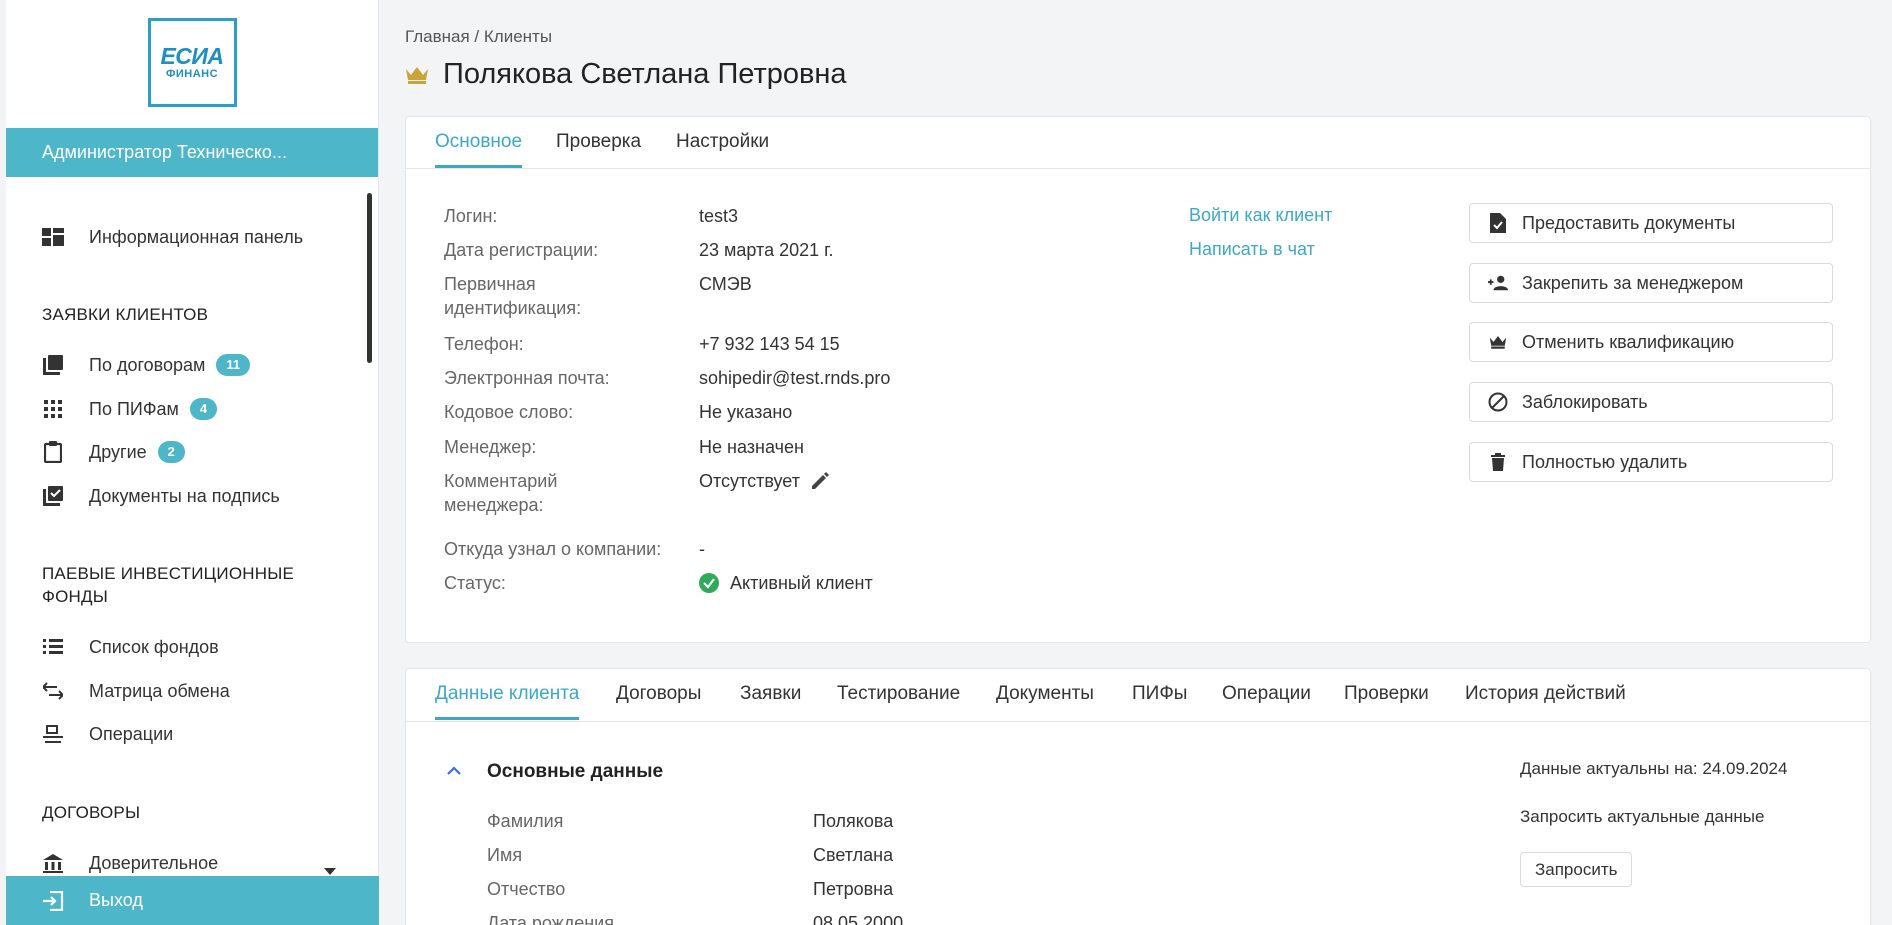  What do you see at coordinates (118, 451) in the screenshot?
I see `sidebar-item-label: Другие` at bounding box center [118, 451].